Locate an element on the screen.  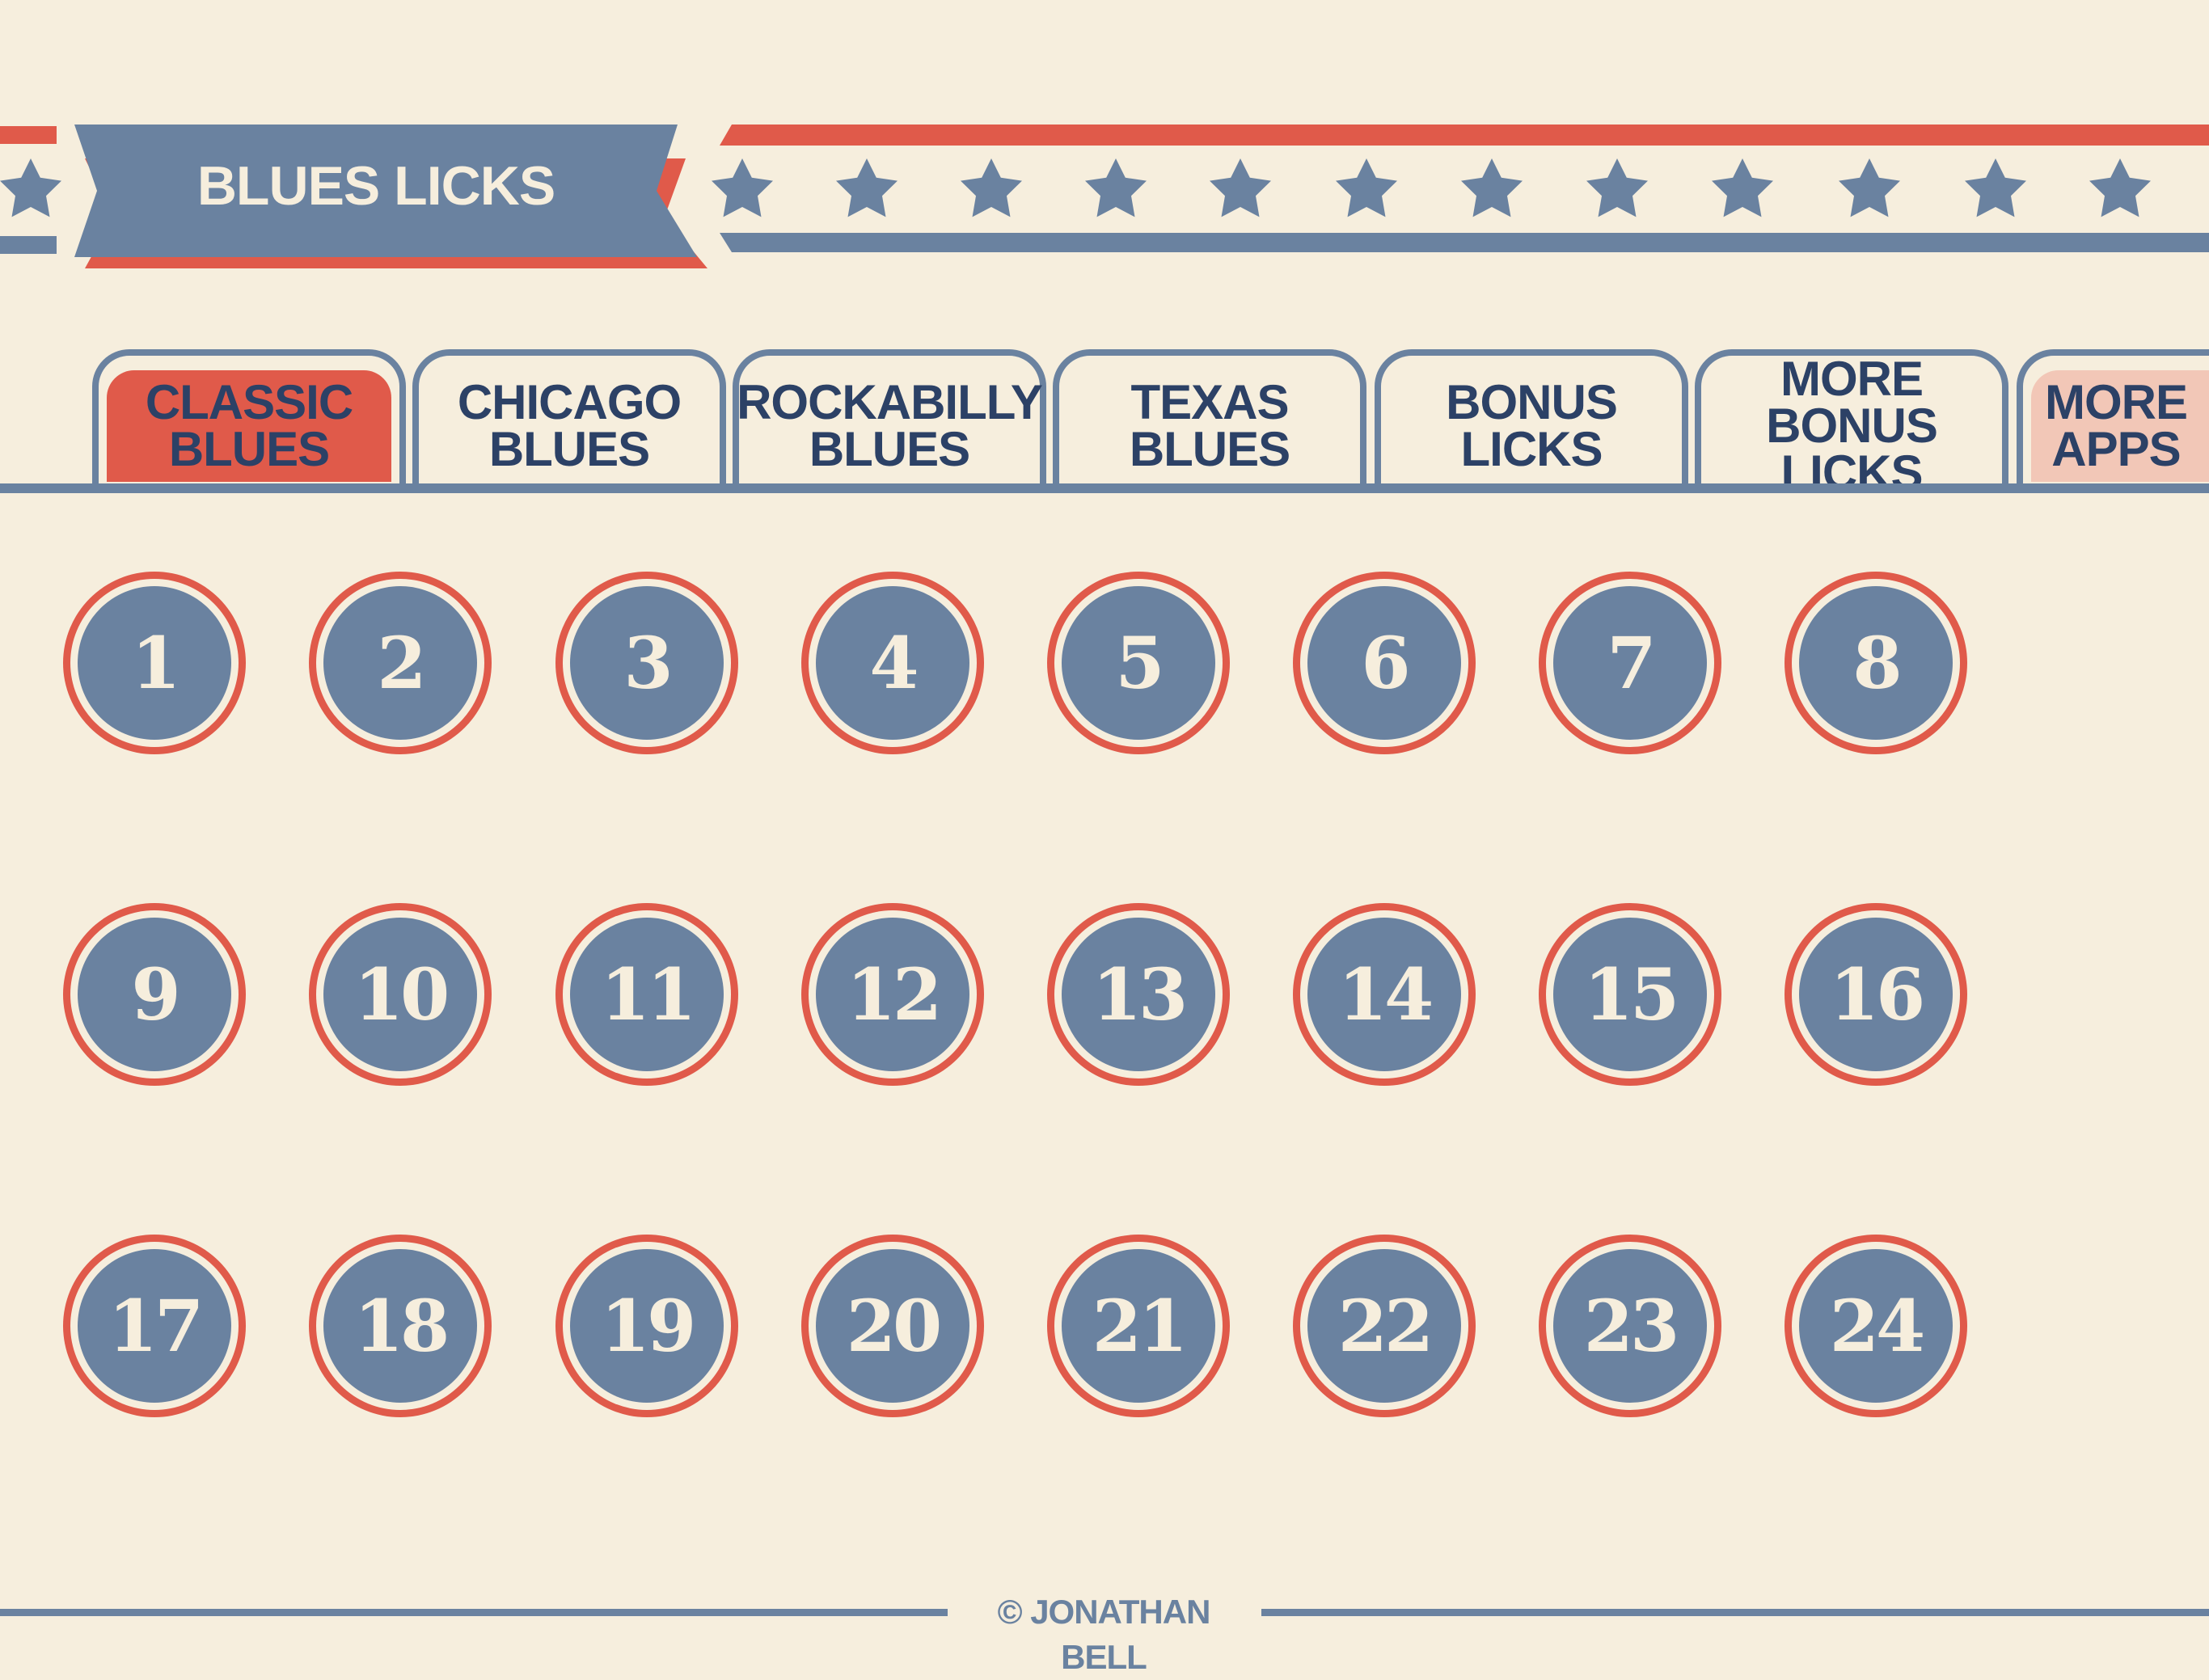
lick-number: 19 is located at coordinates (648, 1326).